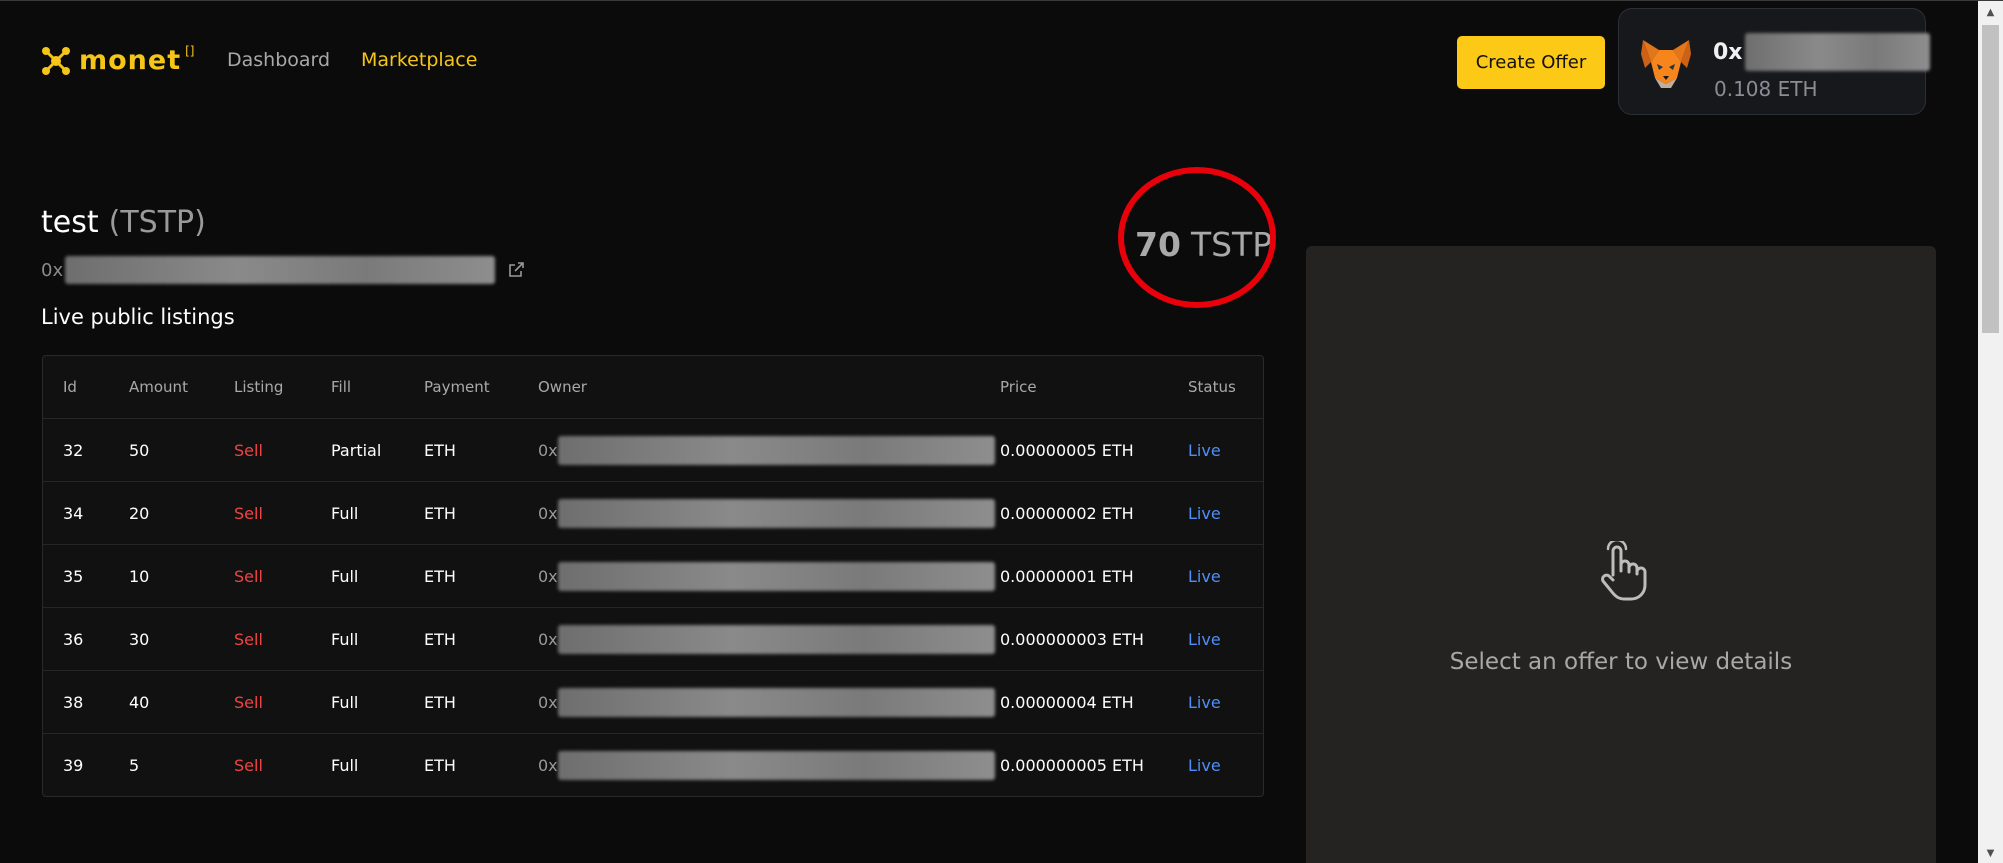  What do you see at coordinates (139, 576) in the screenshot?
I see `cell-amount: 10` at bounding box center [139, 576].